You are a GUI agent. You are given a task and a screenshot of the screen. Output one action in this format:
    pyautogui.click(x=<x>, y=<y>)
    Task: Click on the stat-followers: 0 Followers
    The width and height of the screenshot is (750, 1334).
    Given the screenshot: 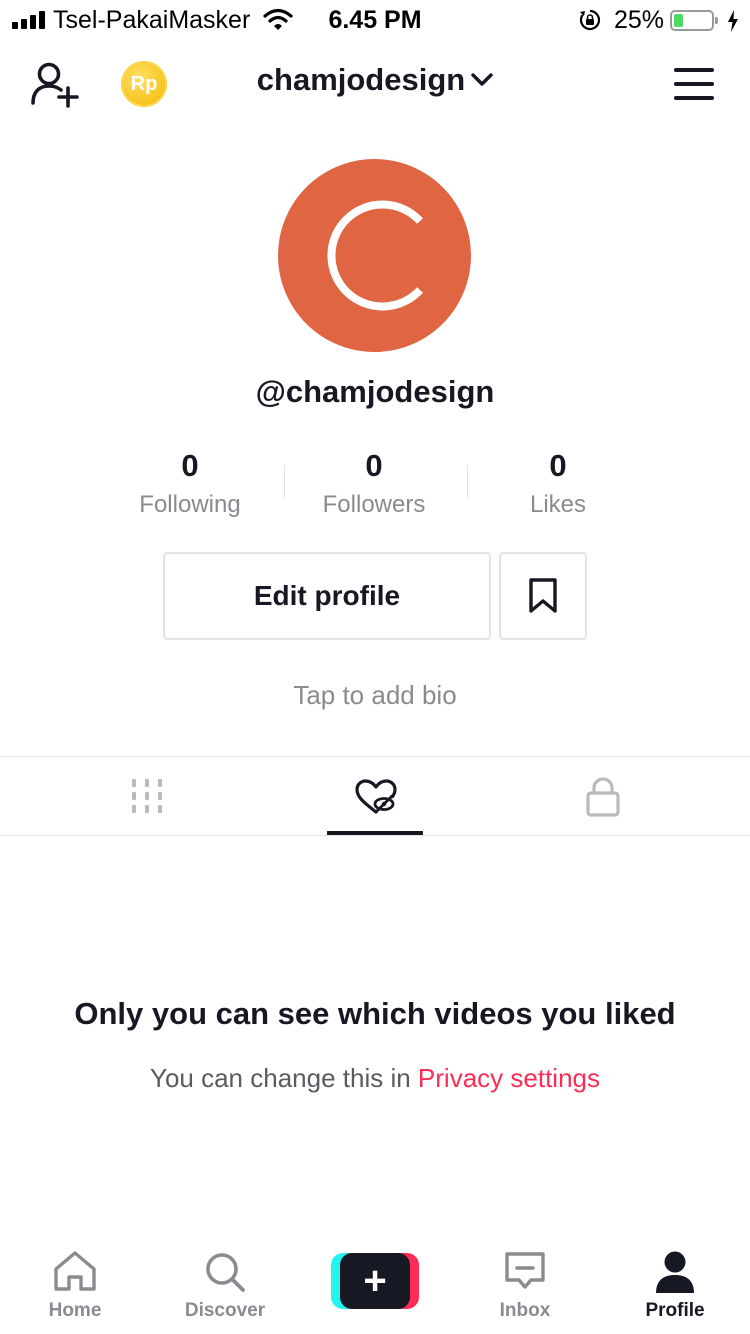 What is the action you would take?
    pyautogui.click(x=374, y=483)
    